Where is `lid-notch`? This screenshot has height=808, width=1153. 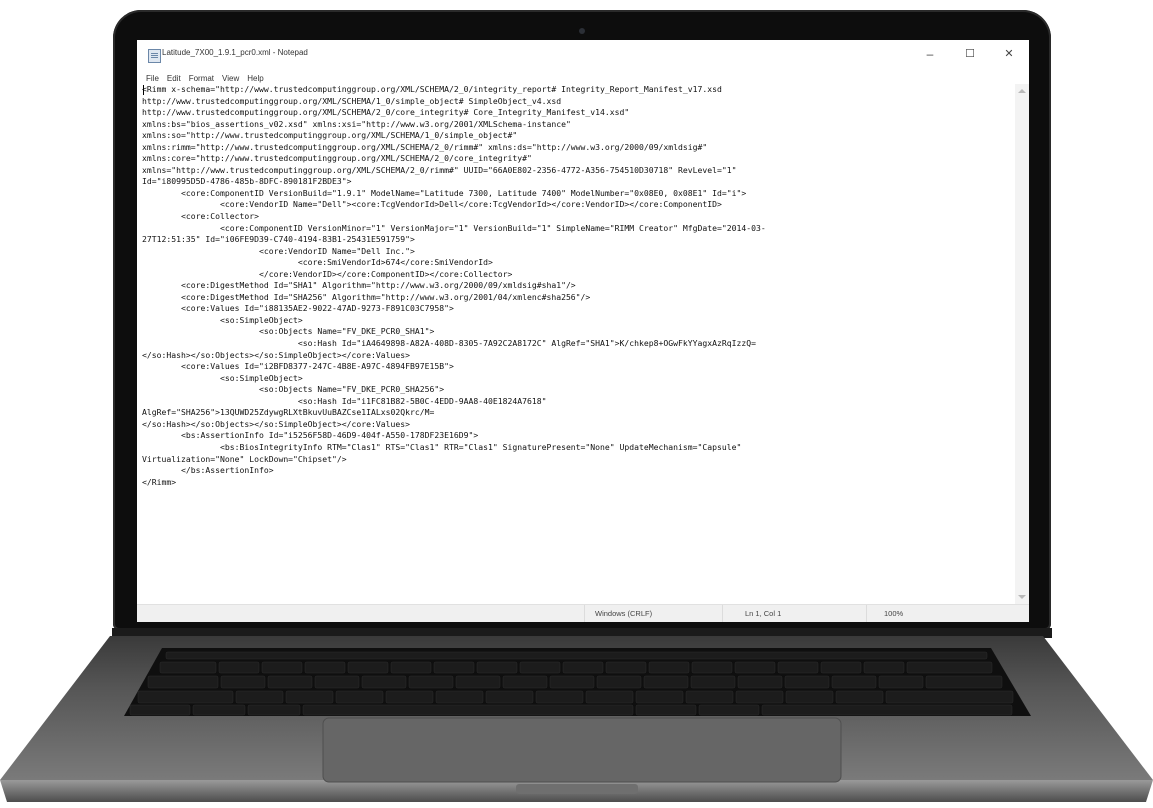 lid-notch is located at coordinates (577, 789).